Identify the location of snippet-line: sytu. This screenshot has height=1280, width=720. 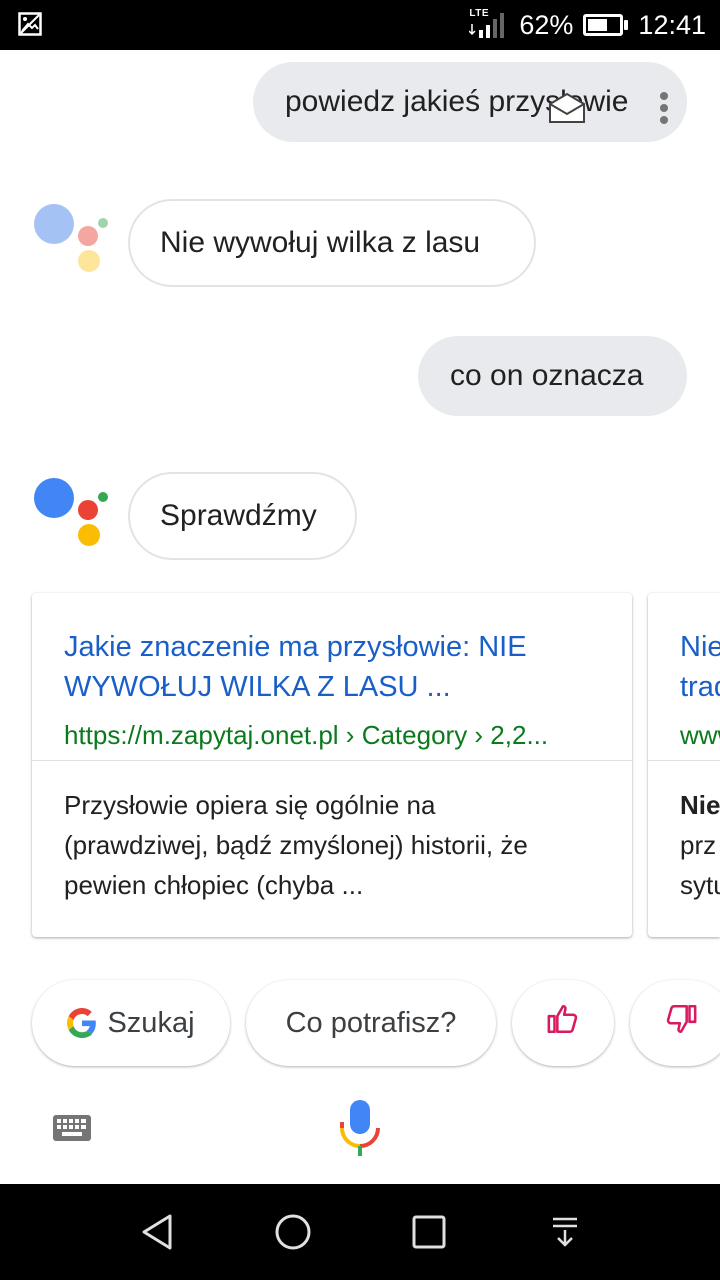
(700, 885).